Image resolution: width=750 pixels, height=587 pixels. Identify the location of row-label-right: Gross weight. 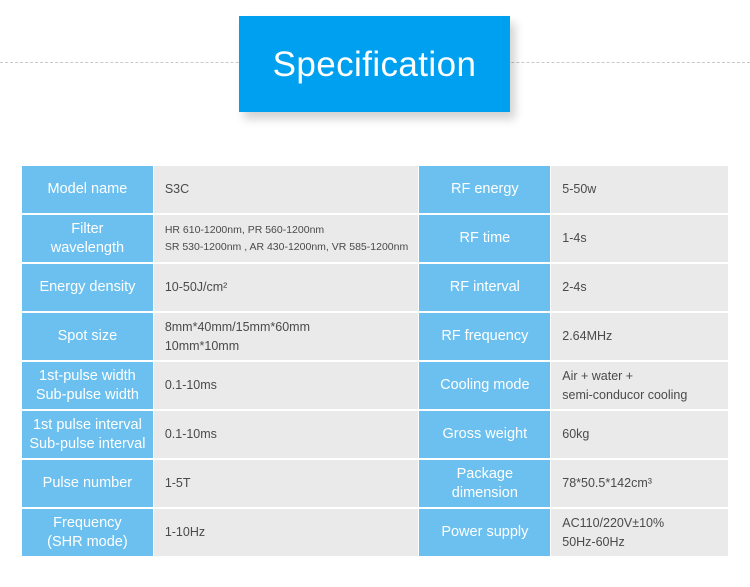
(485, 434).